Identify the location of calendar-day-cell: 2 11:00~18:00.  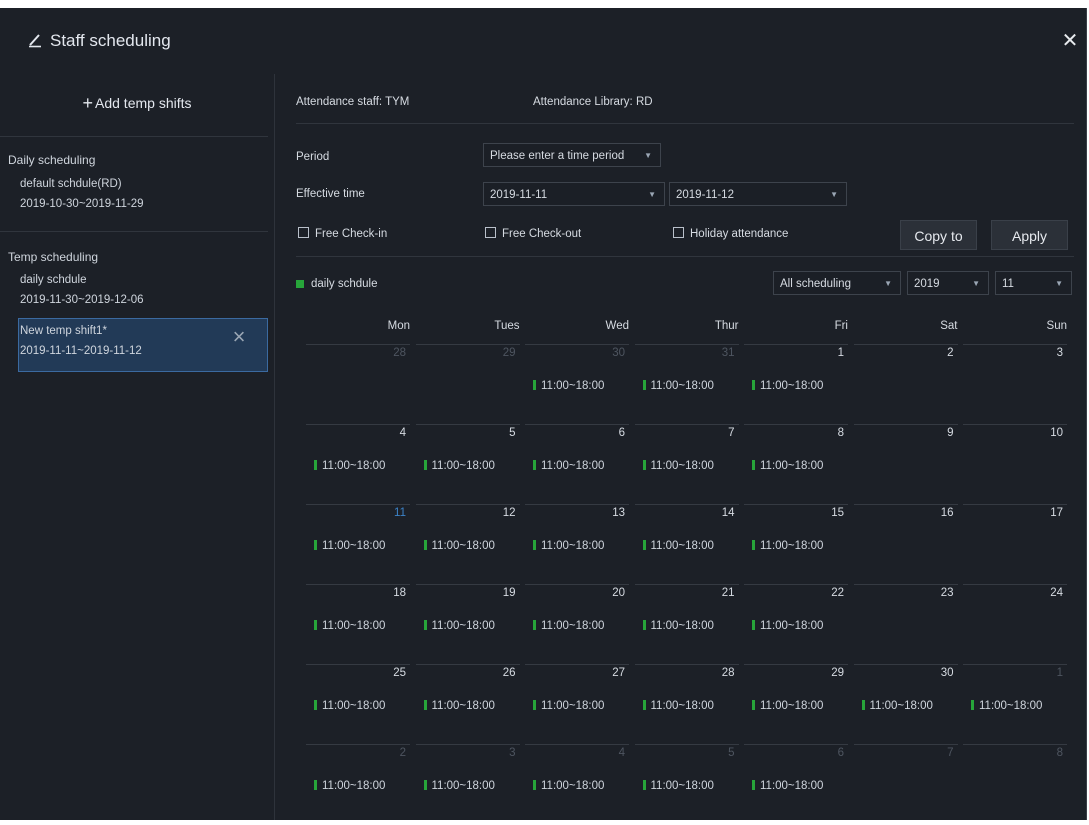
(358, 784).